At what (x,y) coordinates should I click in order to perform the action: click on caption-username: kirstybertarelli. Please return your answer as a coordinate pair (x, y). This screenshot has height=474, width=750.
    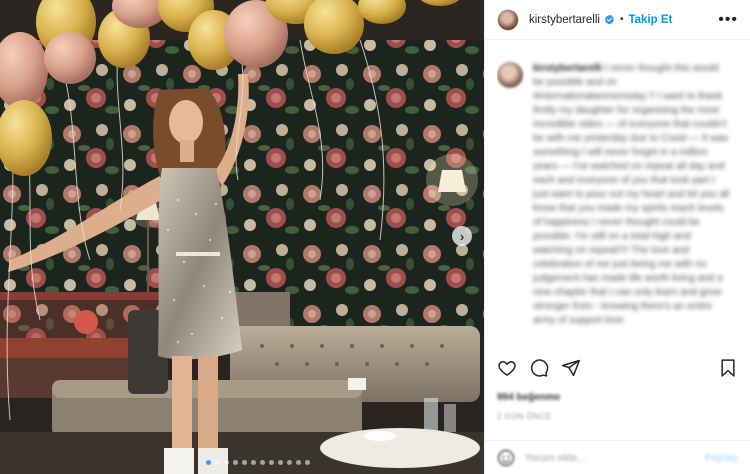
    Looking at the image, I should click on (567, 68).